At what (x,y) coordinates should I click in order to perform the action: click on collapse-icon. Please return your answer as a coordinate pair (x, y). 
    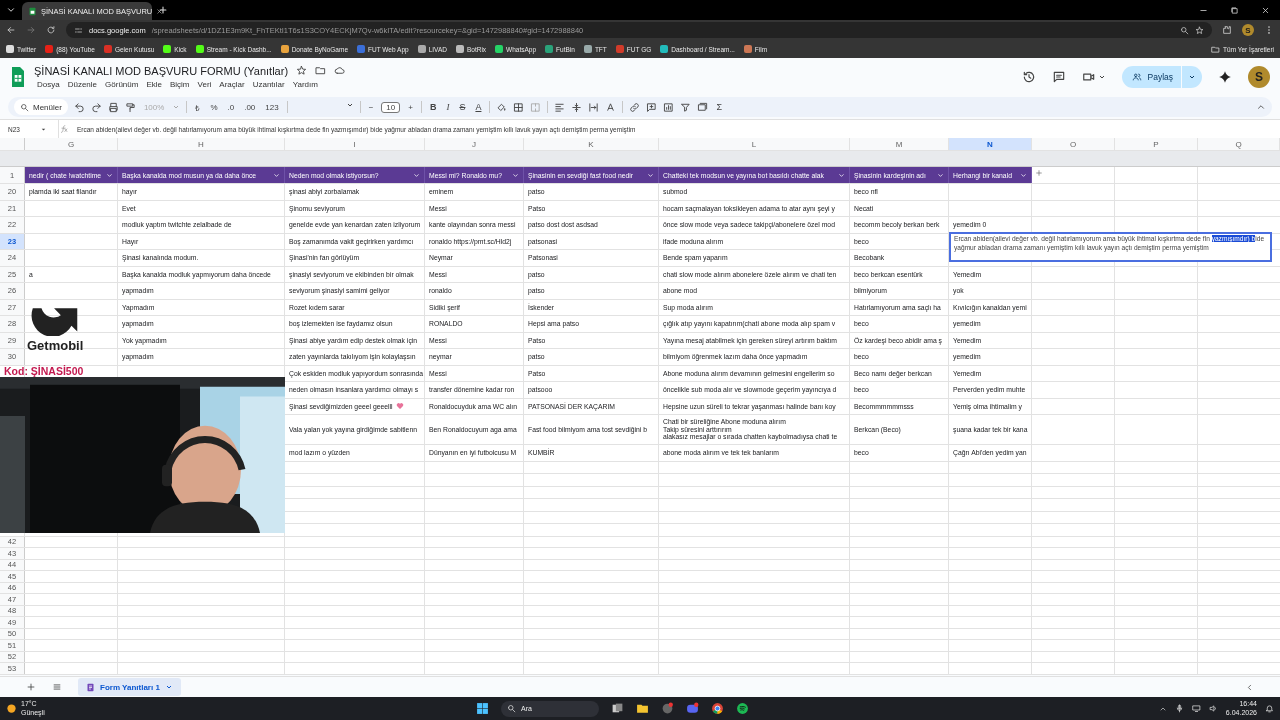
    Looking at the image, I should click on (1261, 107).